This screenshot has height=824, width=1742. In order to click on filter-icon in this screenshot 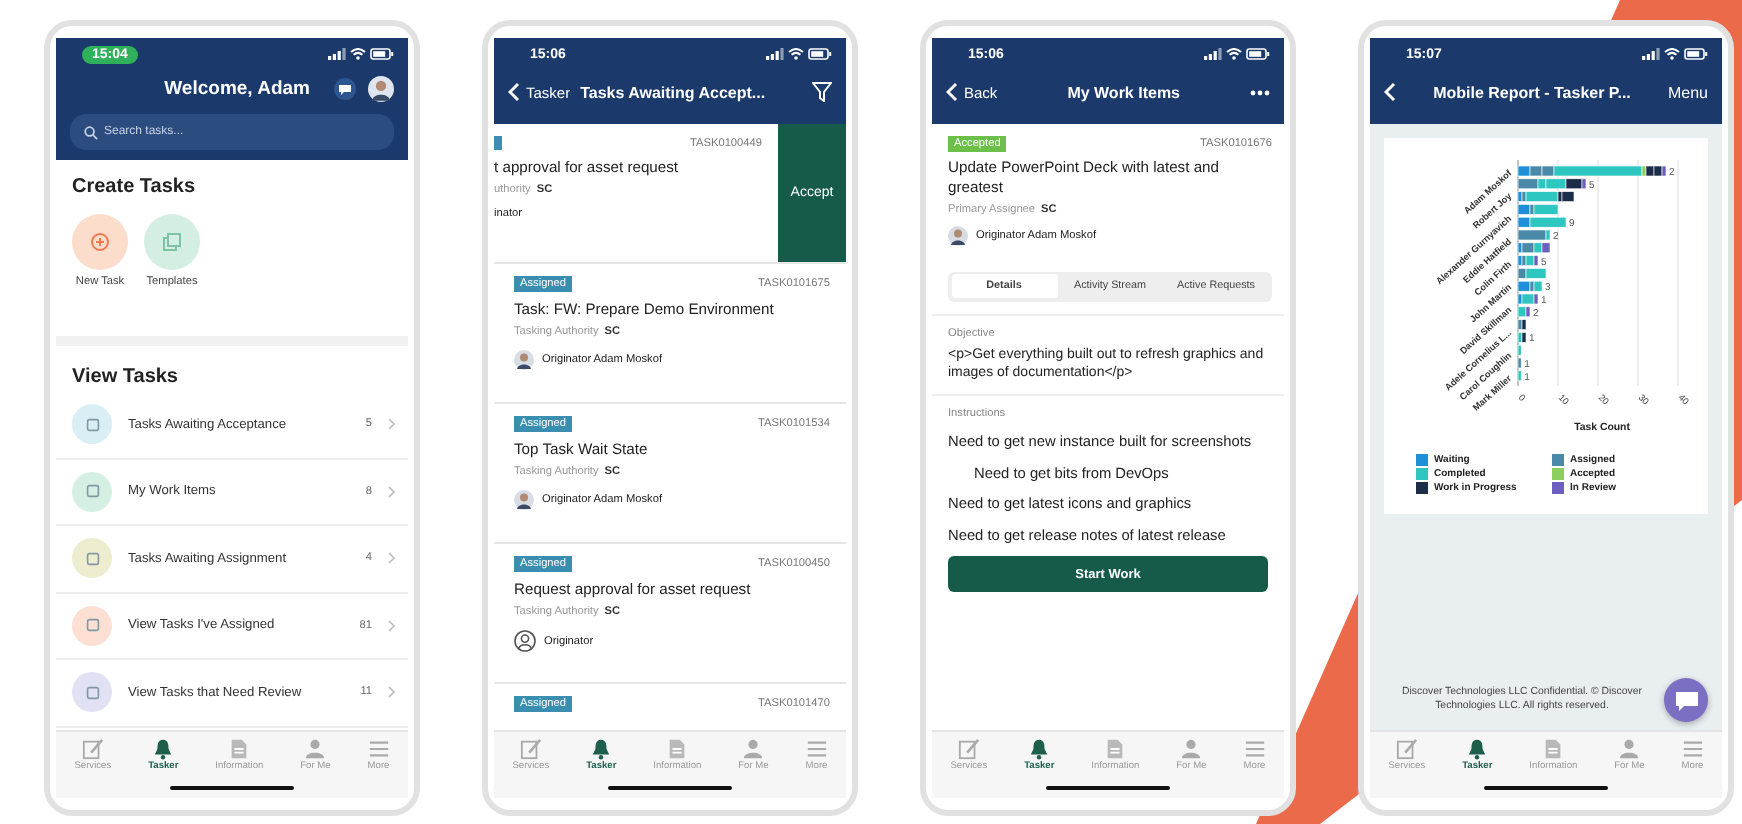, I will do `click(822, 92)`.